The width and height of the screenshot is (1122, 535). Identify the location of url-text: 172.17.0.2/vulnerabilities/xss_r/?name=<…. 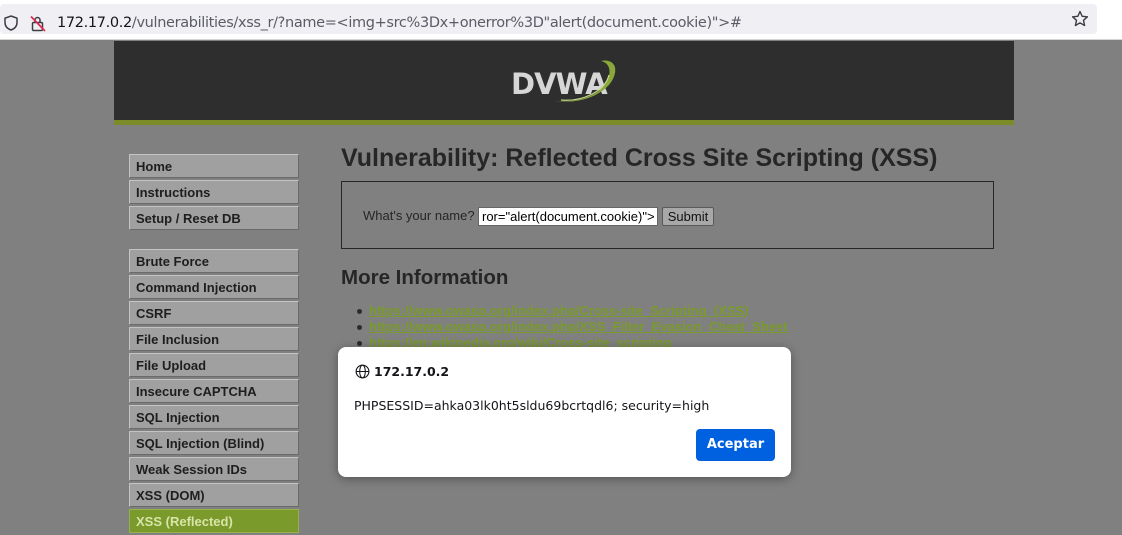
(399, 23).